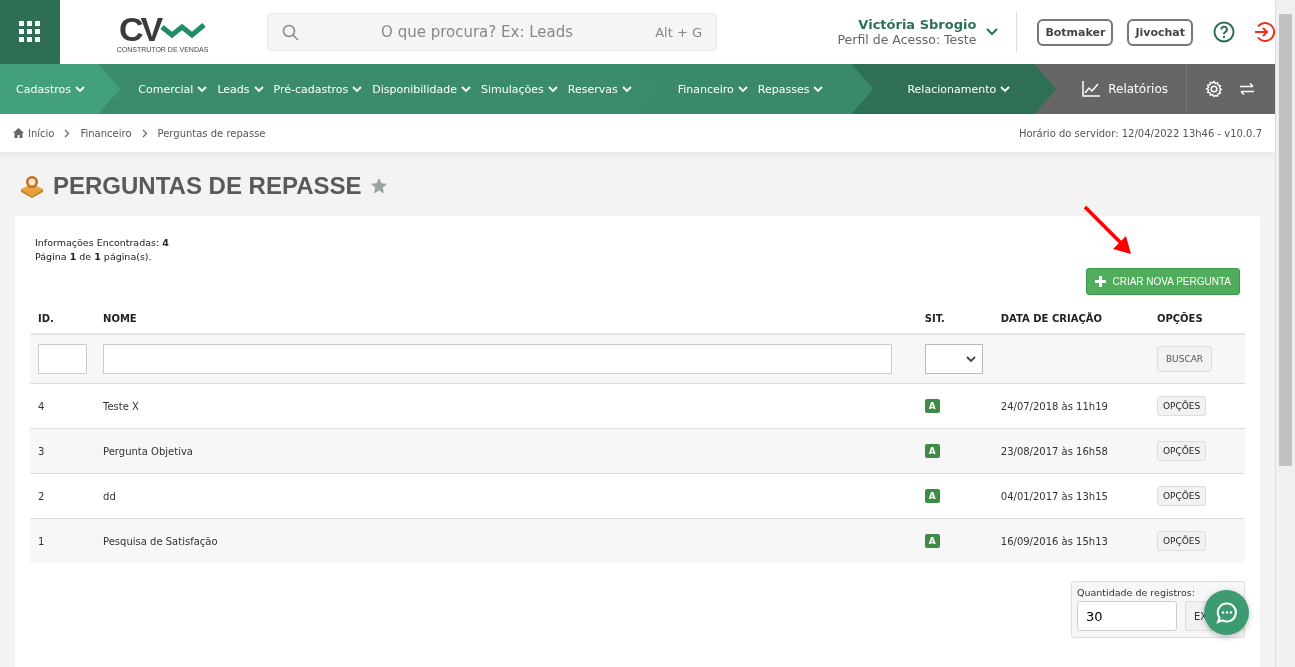  Describe the element at coordinates (1224, 32) in the screenshot. I see `help-icon` at that location.